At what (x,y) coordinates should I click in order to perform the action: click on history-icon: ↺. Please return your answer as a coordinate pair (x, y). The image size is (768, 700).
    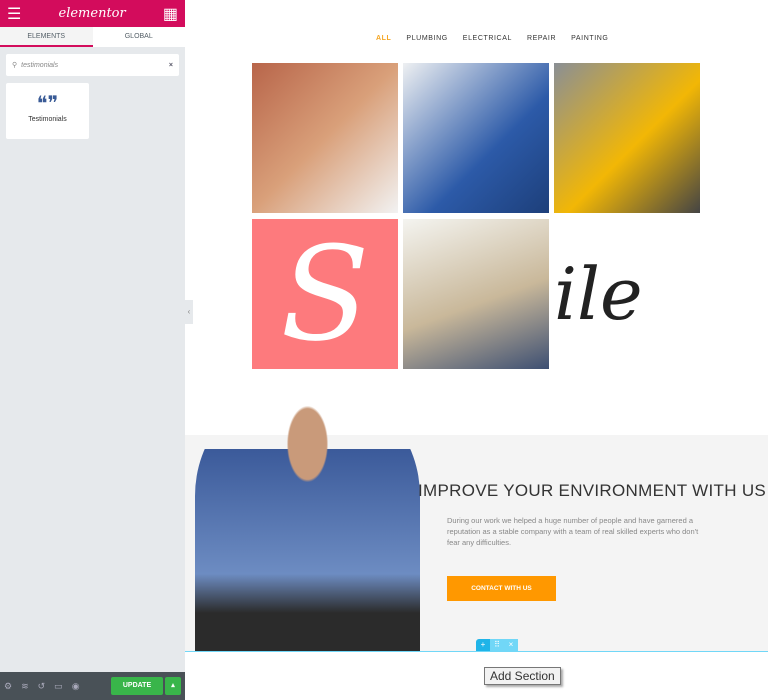
    Looking at the image, I should click on (42, 686).